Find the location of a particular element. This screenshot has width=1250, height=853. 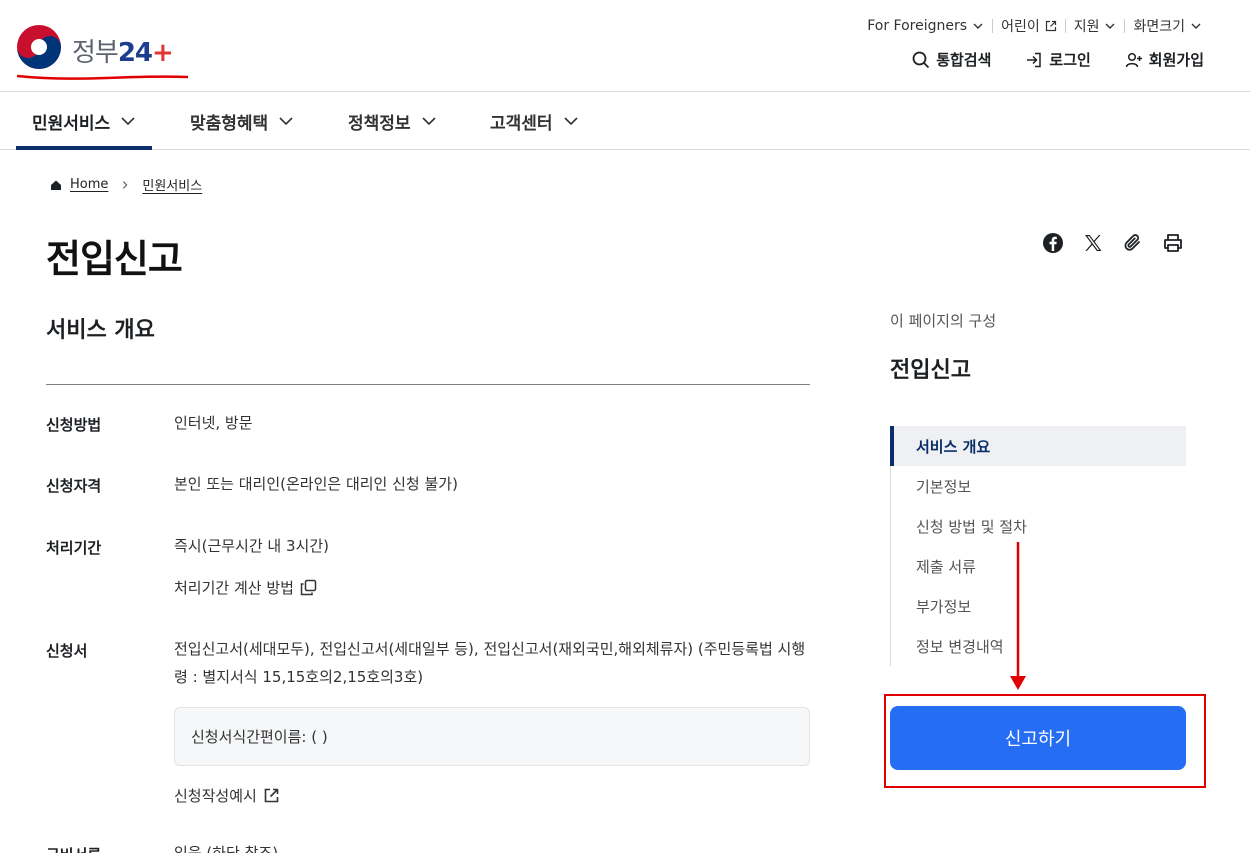

section-divider is located at coordinates (428, 384).